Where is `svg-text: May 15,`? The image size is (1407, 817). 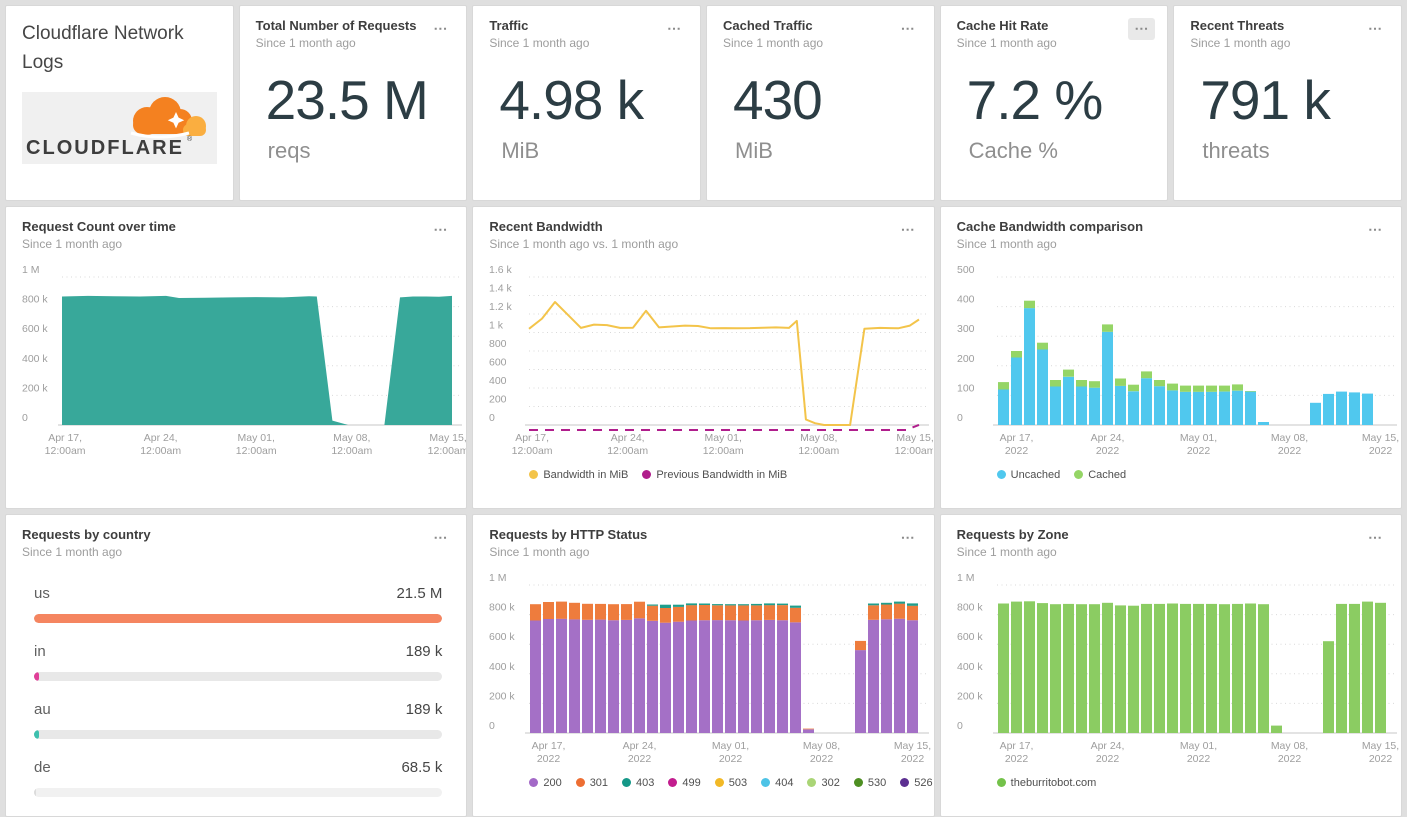
svg-text: May 15, is located at coordinates (915, 438).